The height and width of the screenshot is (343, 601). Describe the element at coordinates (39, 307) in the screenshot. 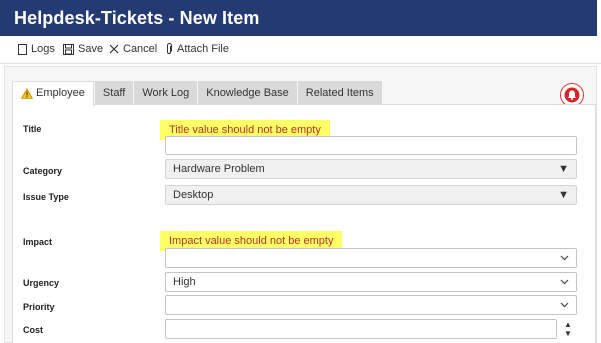

I see `priority-label: Priority` at that location.